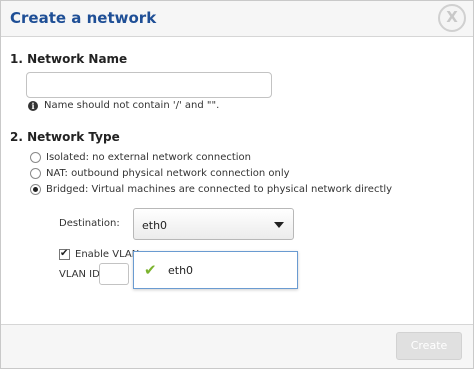 The width and height of the screenshot is (474, 369). I want to click on network-name-section-title: 1. Network Name, so click(69, 59).